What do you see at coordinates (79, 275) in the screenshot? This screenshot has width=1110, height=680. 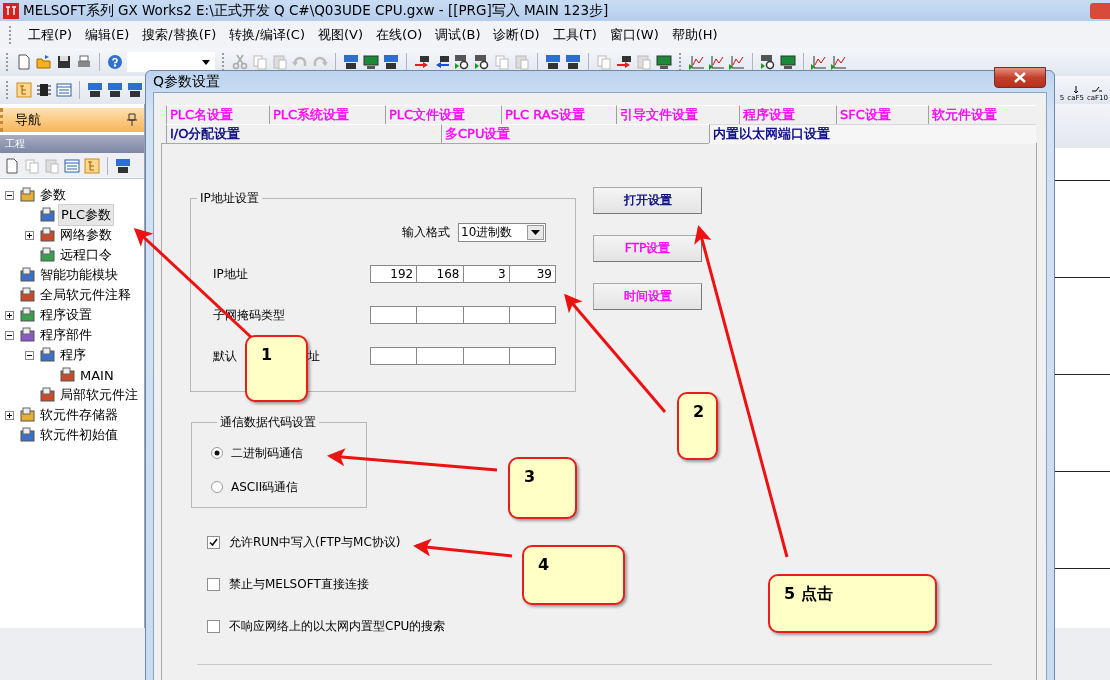 I see `tree-item: 智能功能模块` at bounding box center [79, 275].